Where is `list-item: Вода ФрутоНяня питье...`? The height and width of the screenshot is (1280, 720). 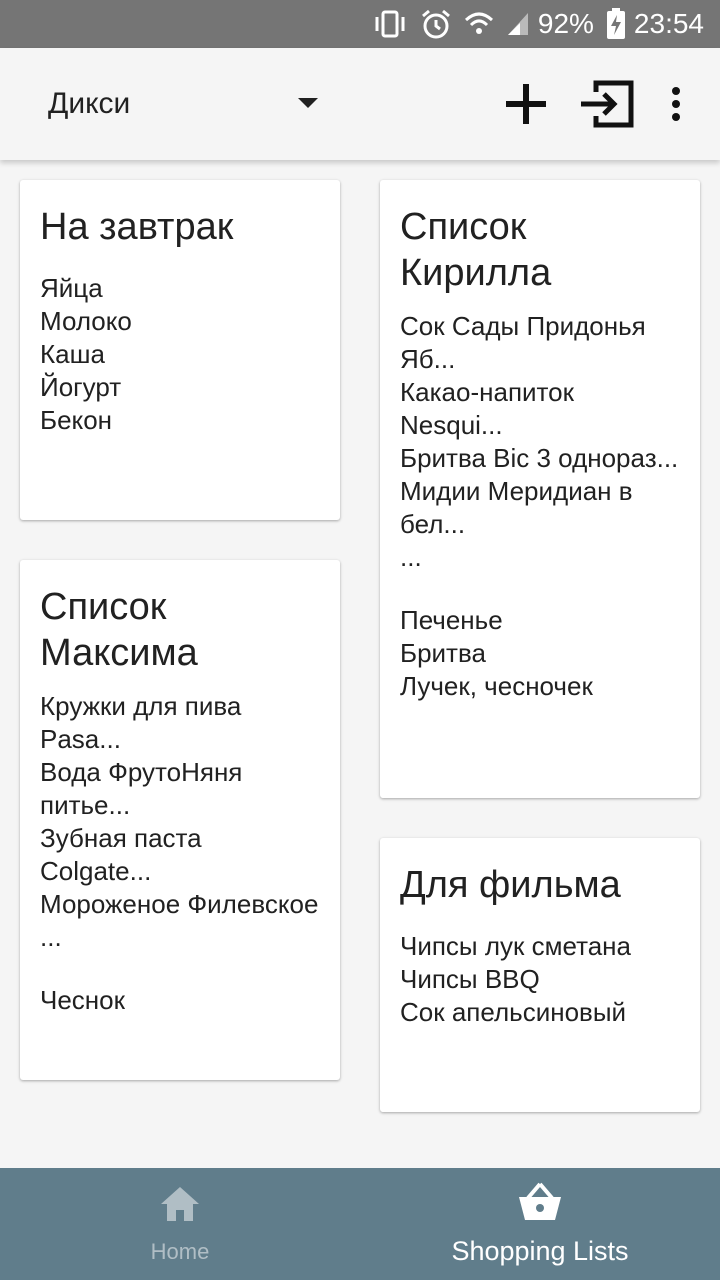 list-item: Вода ФрутоНяня питье... is located at coordinates (141, 788).